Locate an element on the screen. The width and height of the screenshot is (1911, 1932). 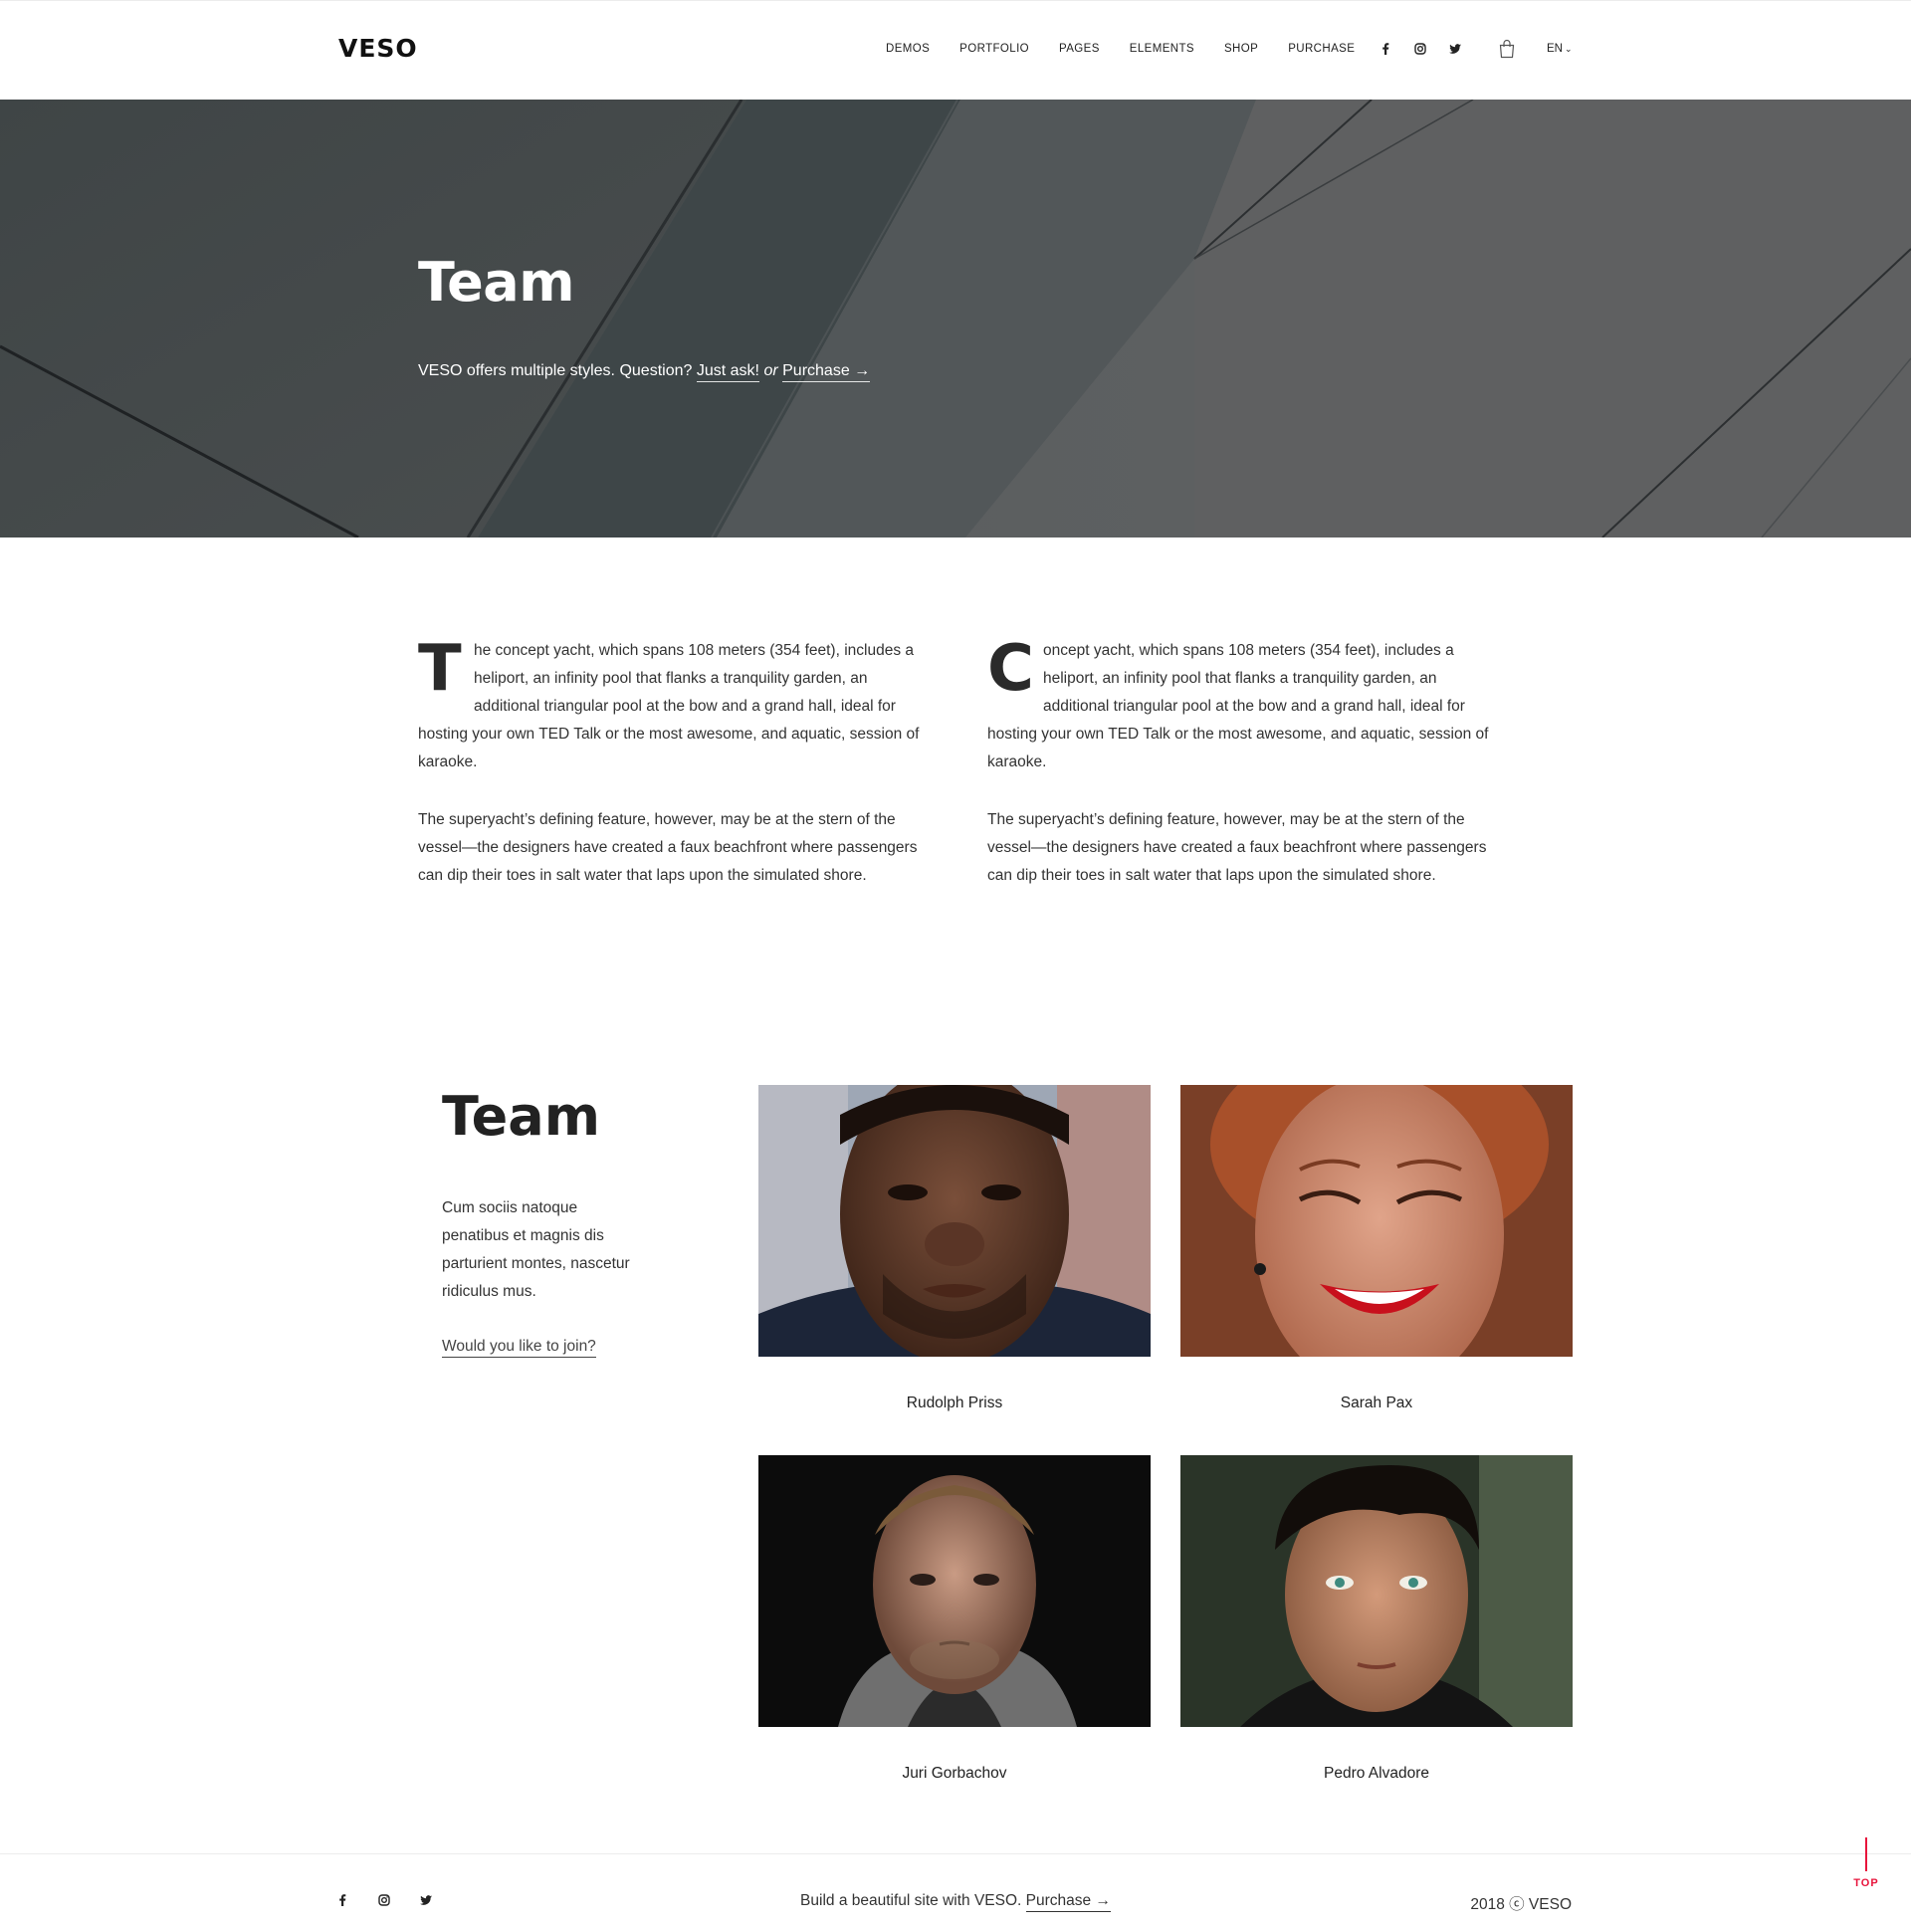
language-selector: EN ⌄ is located at coordinates (1560, 49).